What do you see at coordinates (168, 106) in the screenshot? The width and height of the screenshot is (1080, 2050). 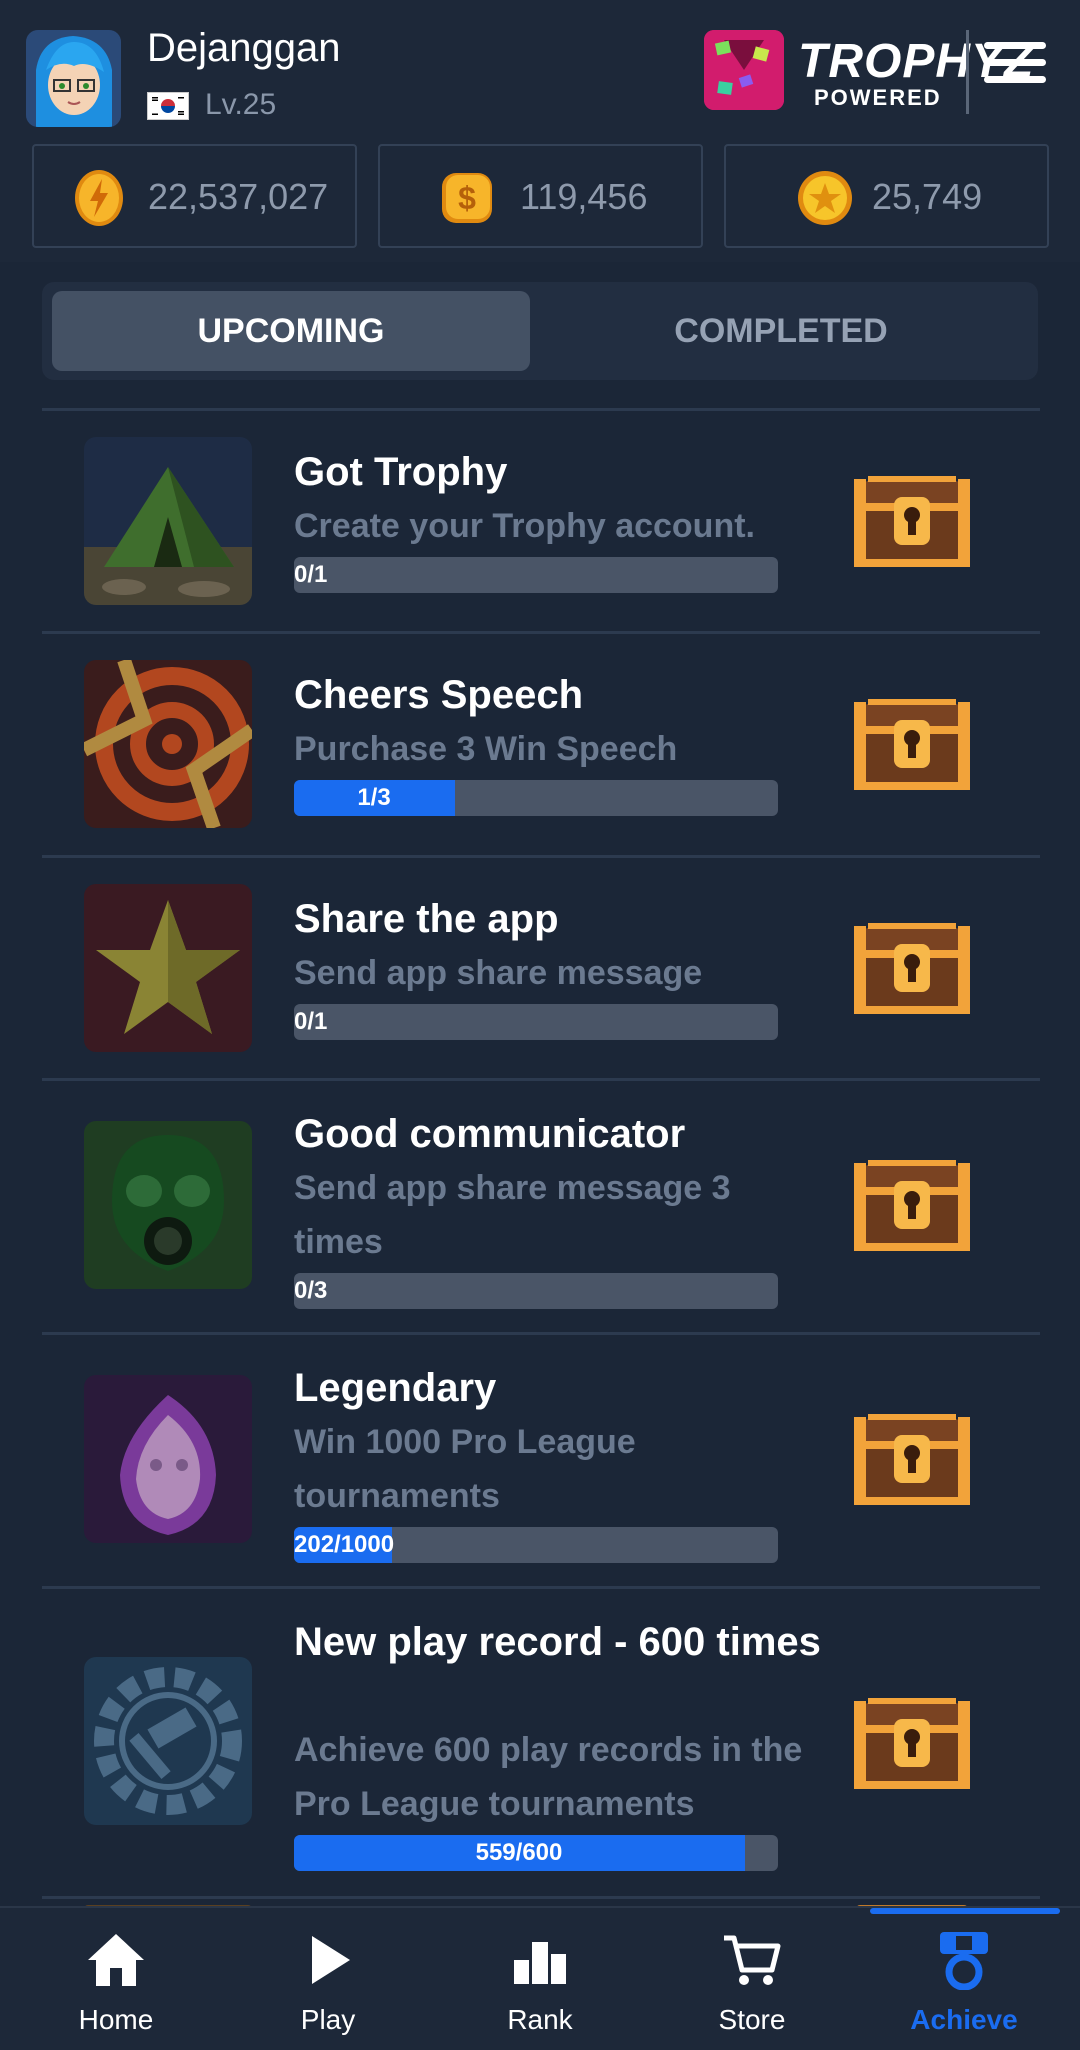 I see `korea-flag-icon` at bounding box center [168, 106].